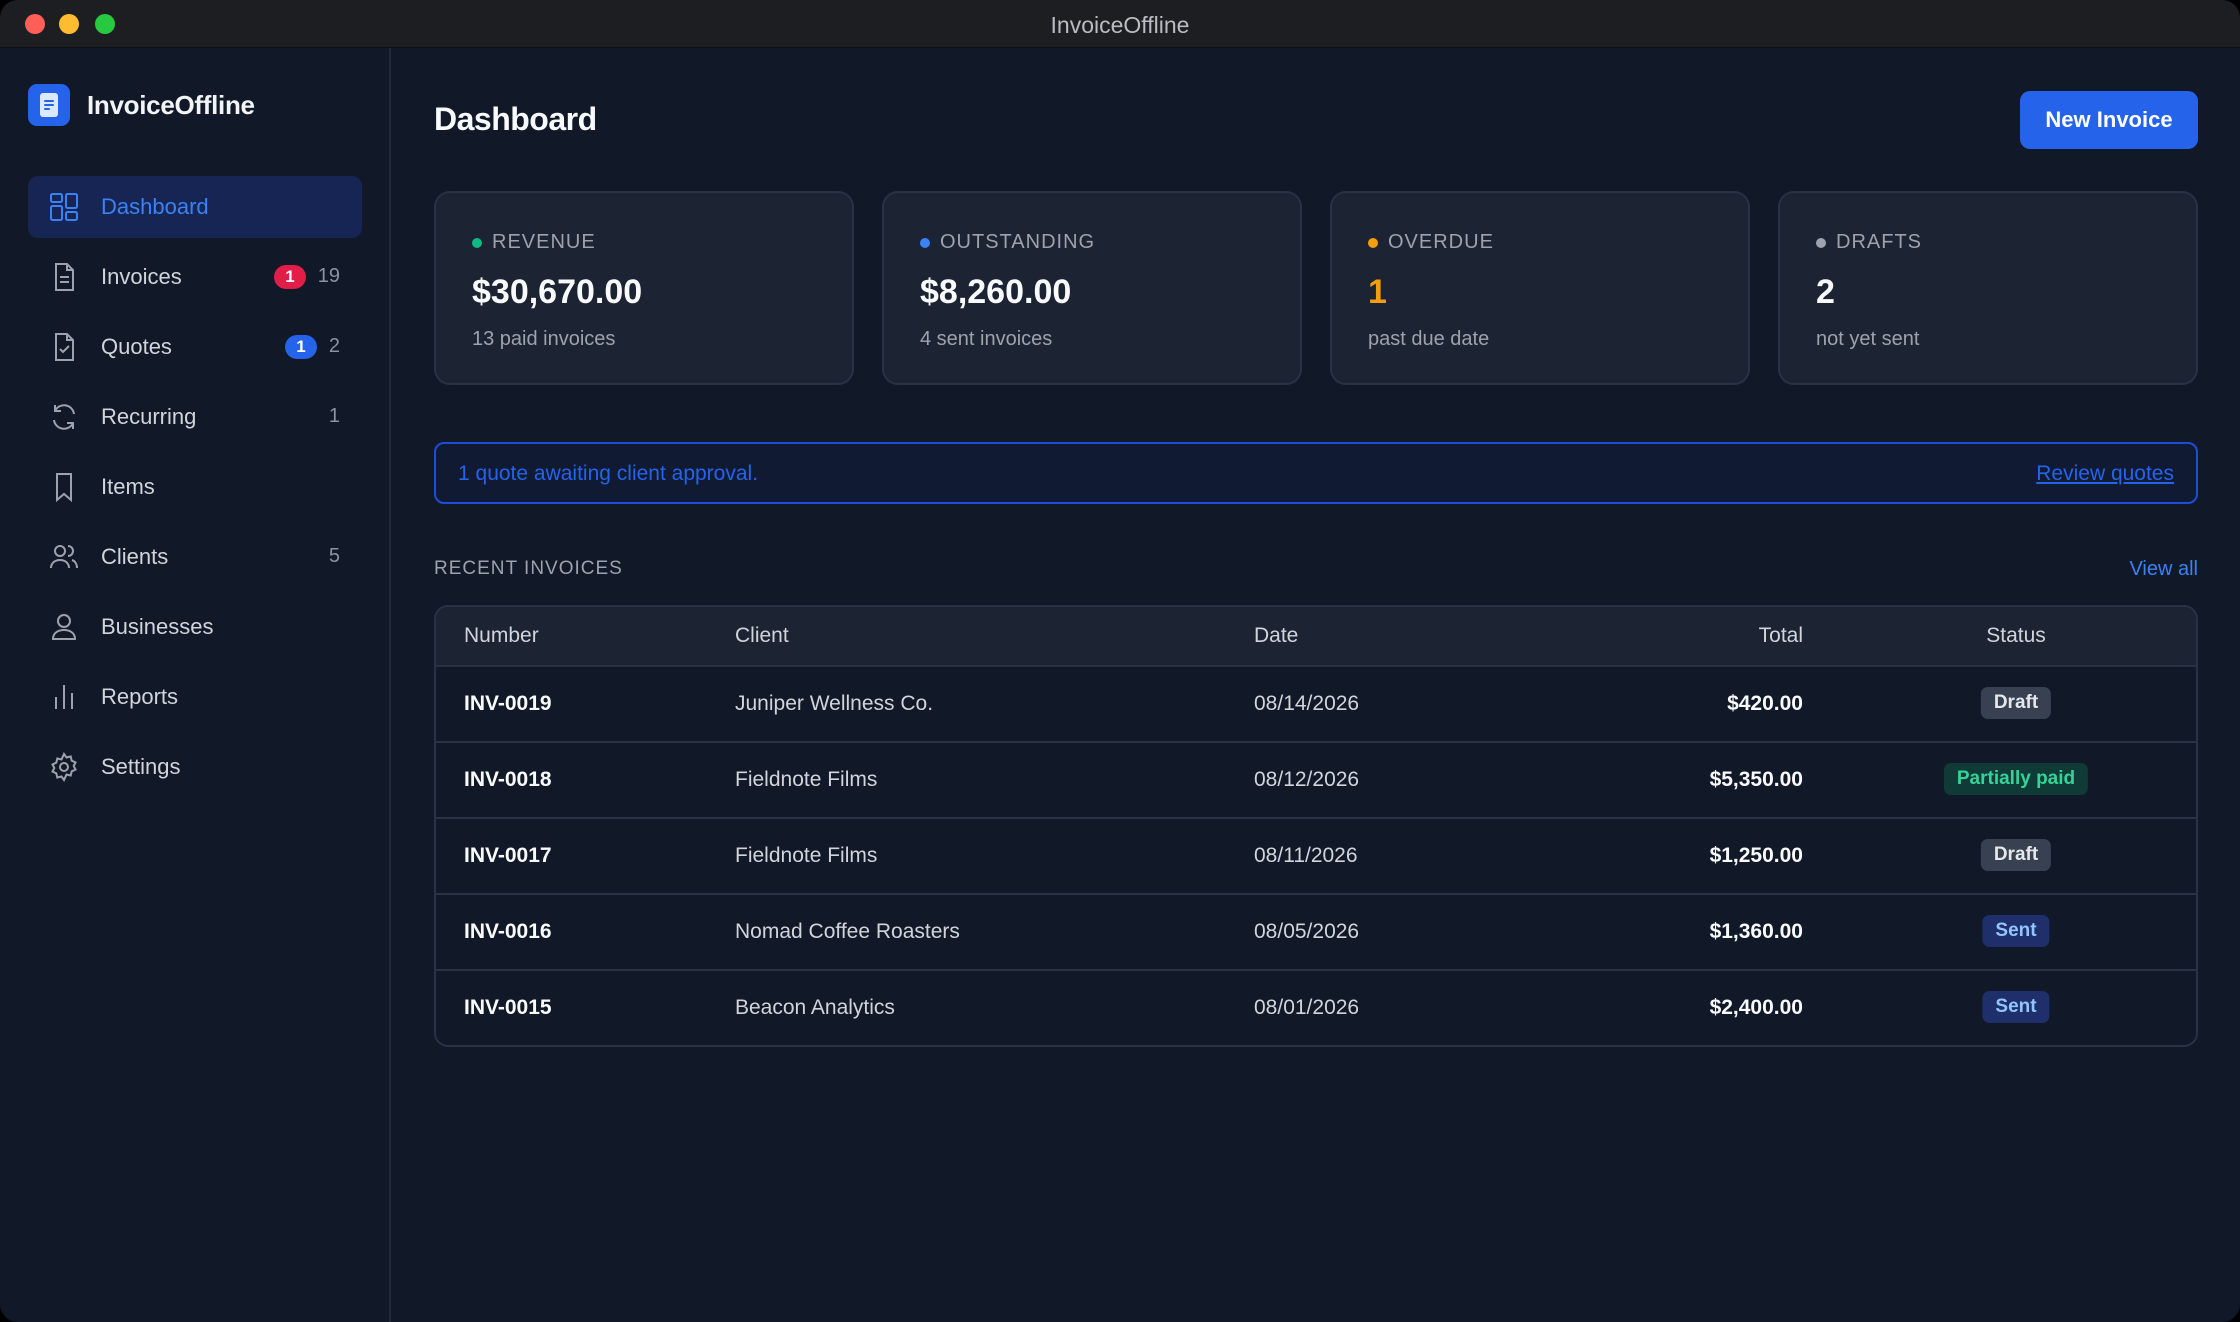  I want to click on unread-badge: 1, so click(290, 277).